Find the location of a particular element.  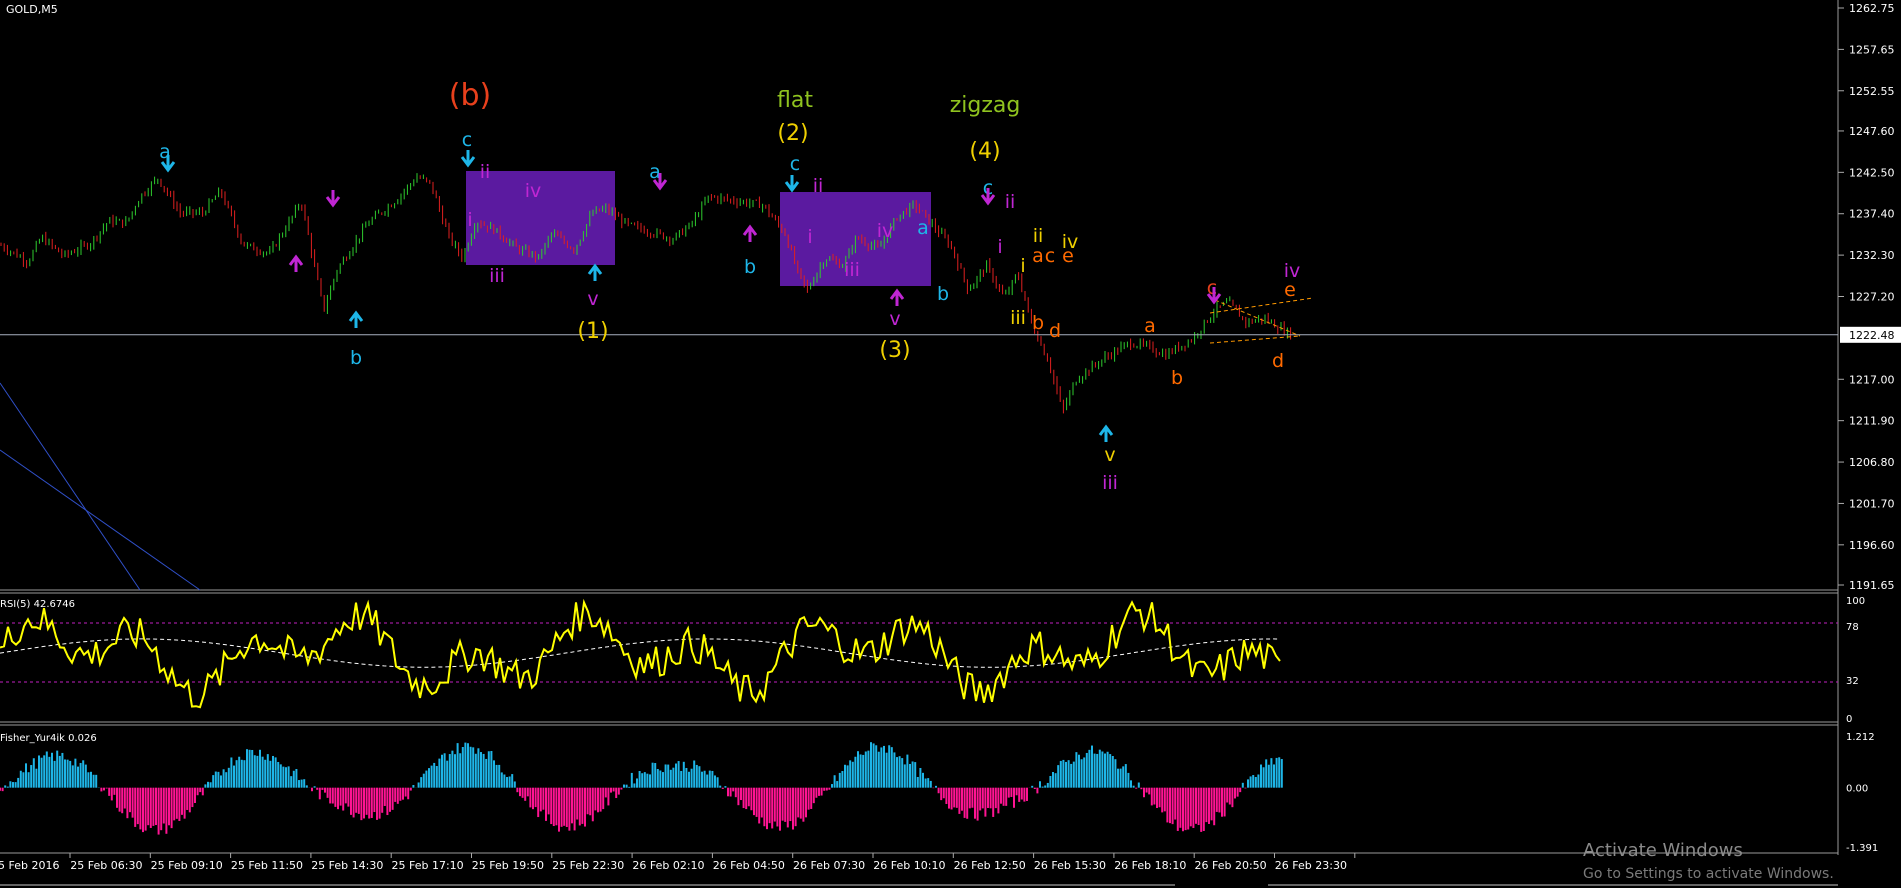

price-tick-label: 1252.55 is located at coordinates (1872, 91).